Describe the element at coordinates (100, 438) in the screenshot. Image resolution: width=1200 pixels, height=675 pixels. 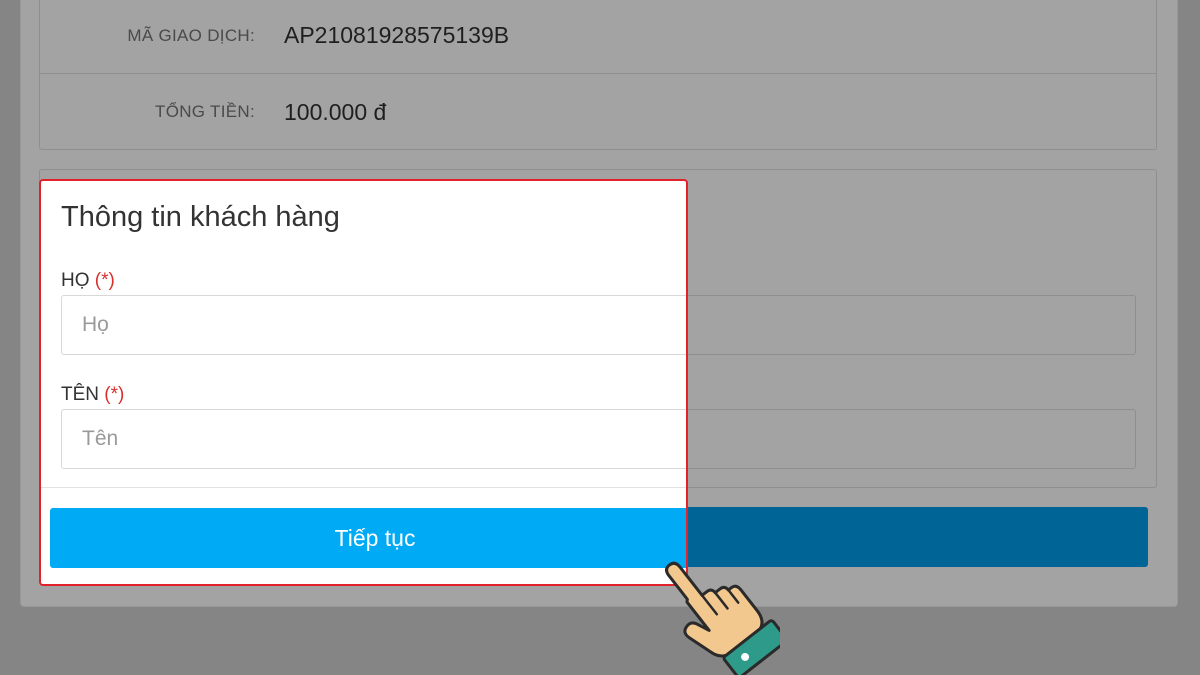
I see `first-name-placeholder: Tên` at that location.